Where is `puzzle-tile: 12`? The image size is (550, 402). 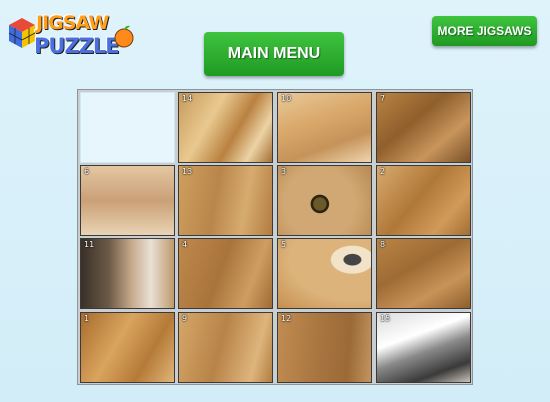
puzzle-tile: 12 is located at coordinates (324, 347).